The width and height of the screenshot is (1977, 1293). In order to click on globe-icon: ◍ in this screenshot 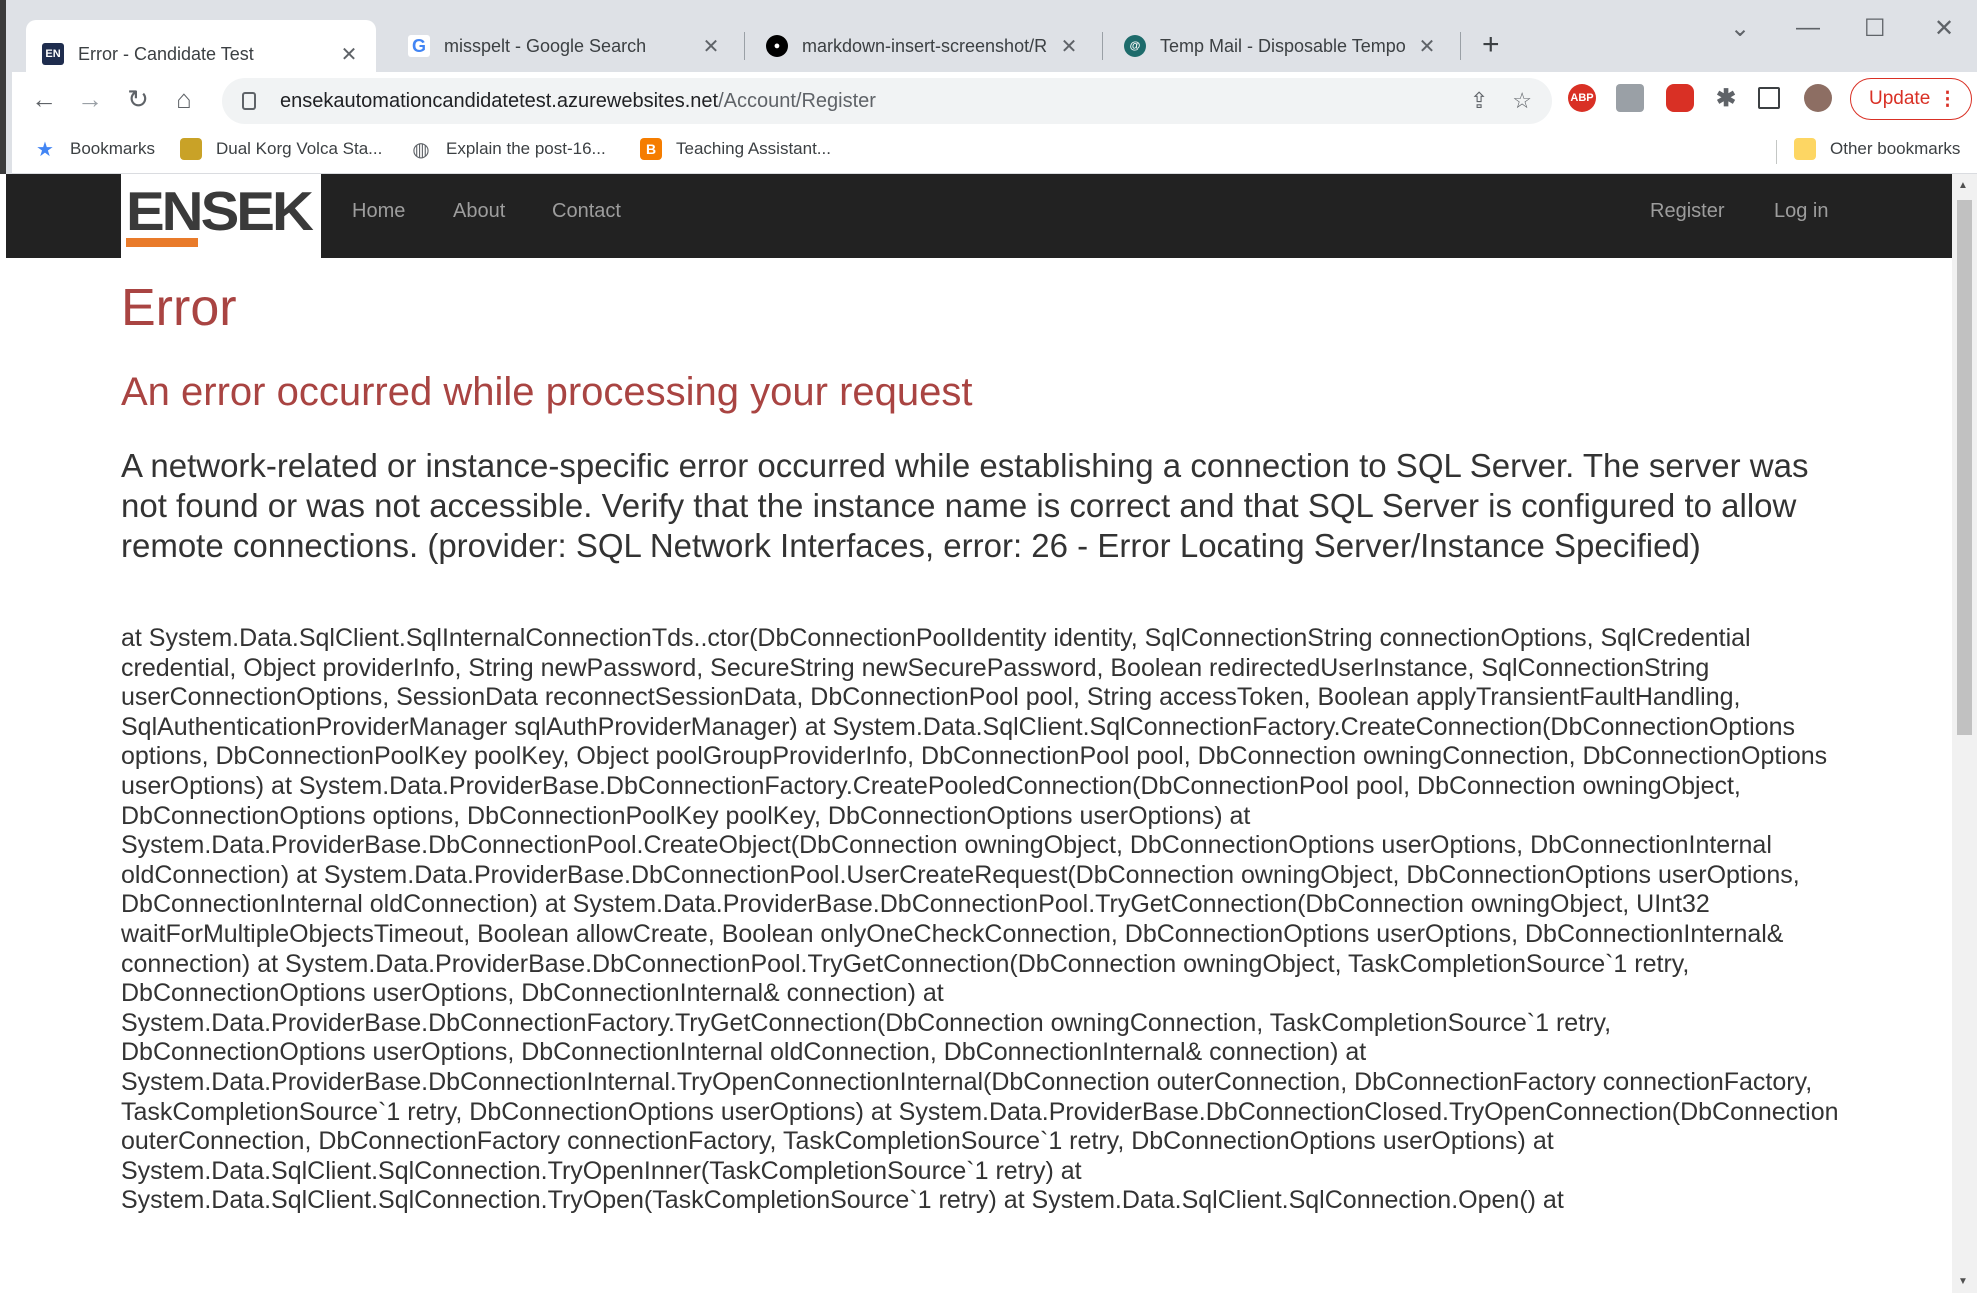, I will do `click(421, 149)`.